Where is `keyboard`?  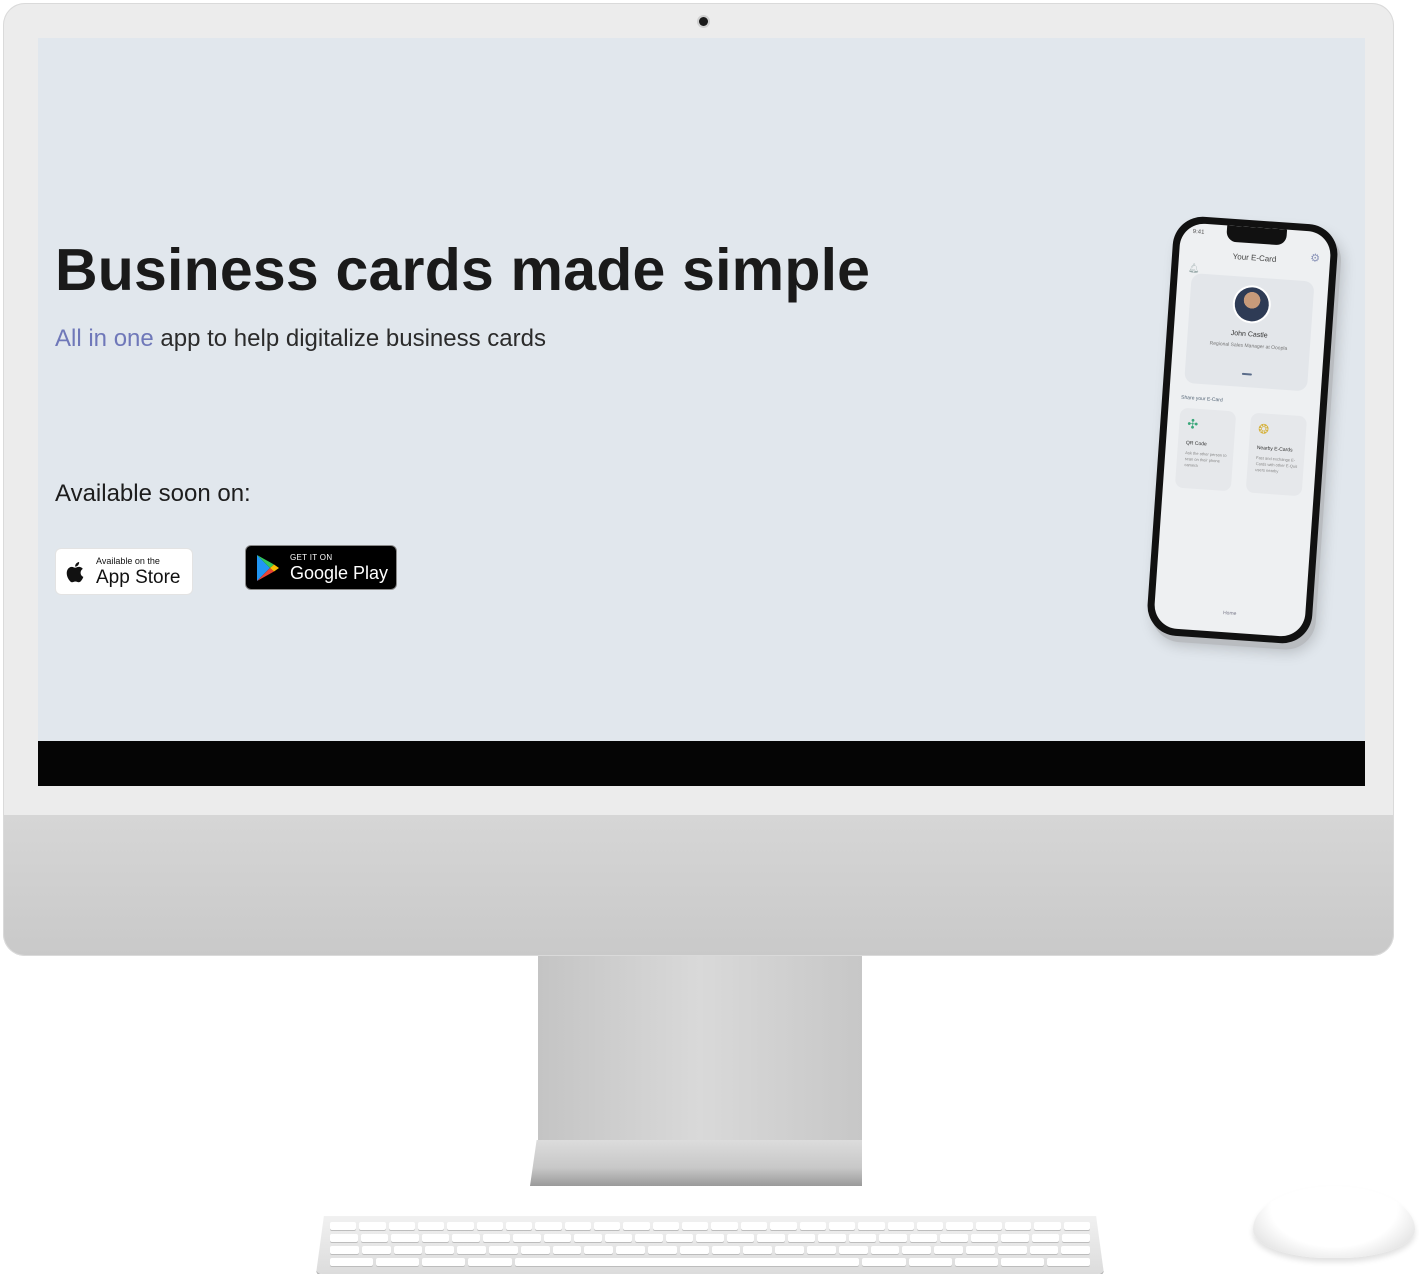
keyboard is located at coordinates (710, 1245).